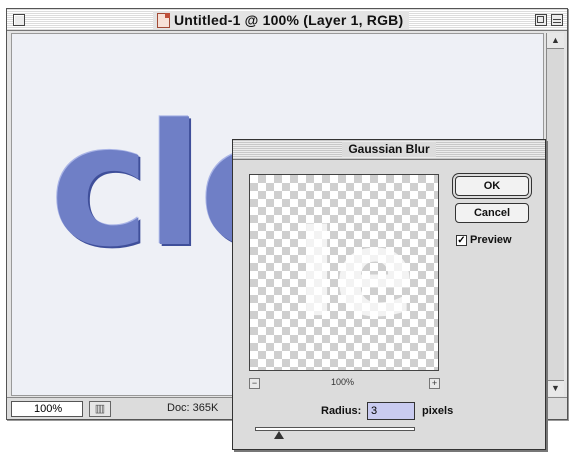  What do you see at coordinates (557, 20) in the screenshot?
I see `collapse-box-icon` at bounding box center [557, 20].